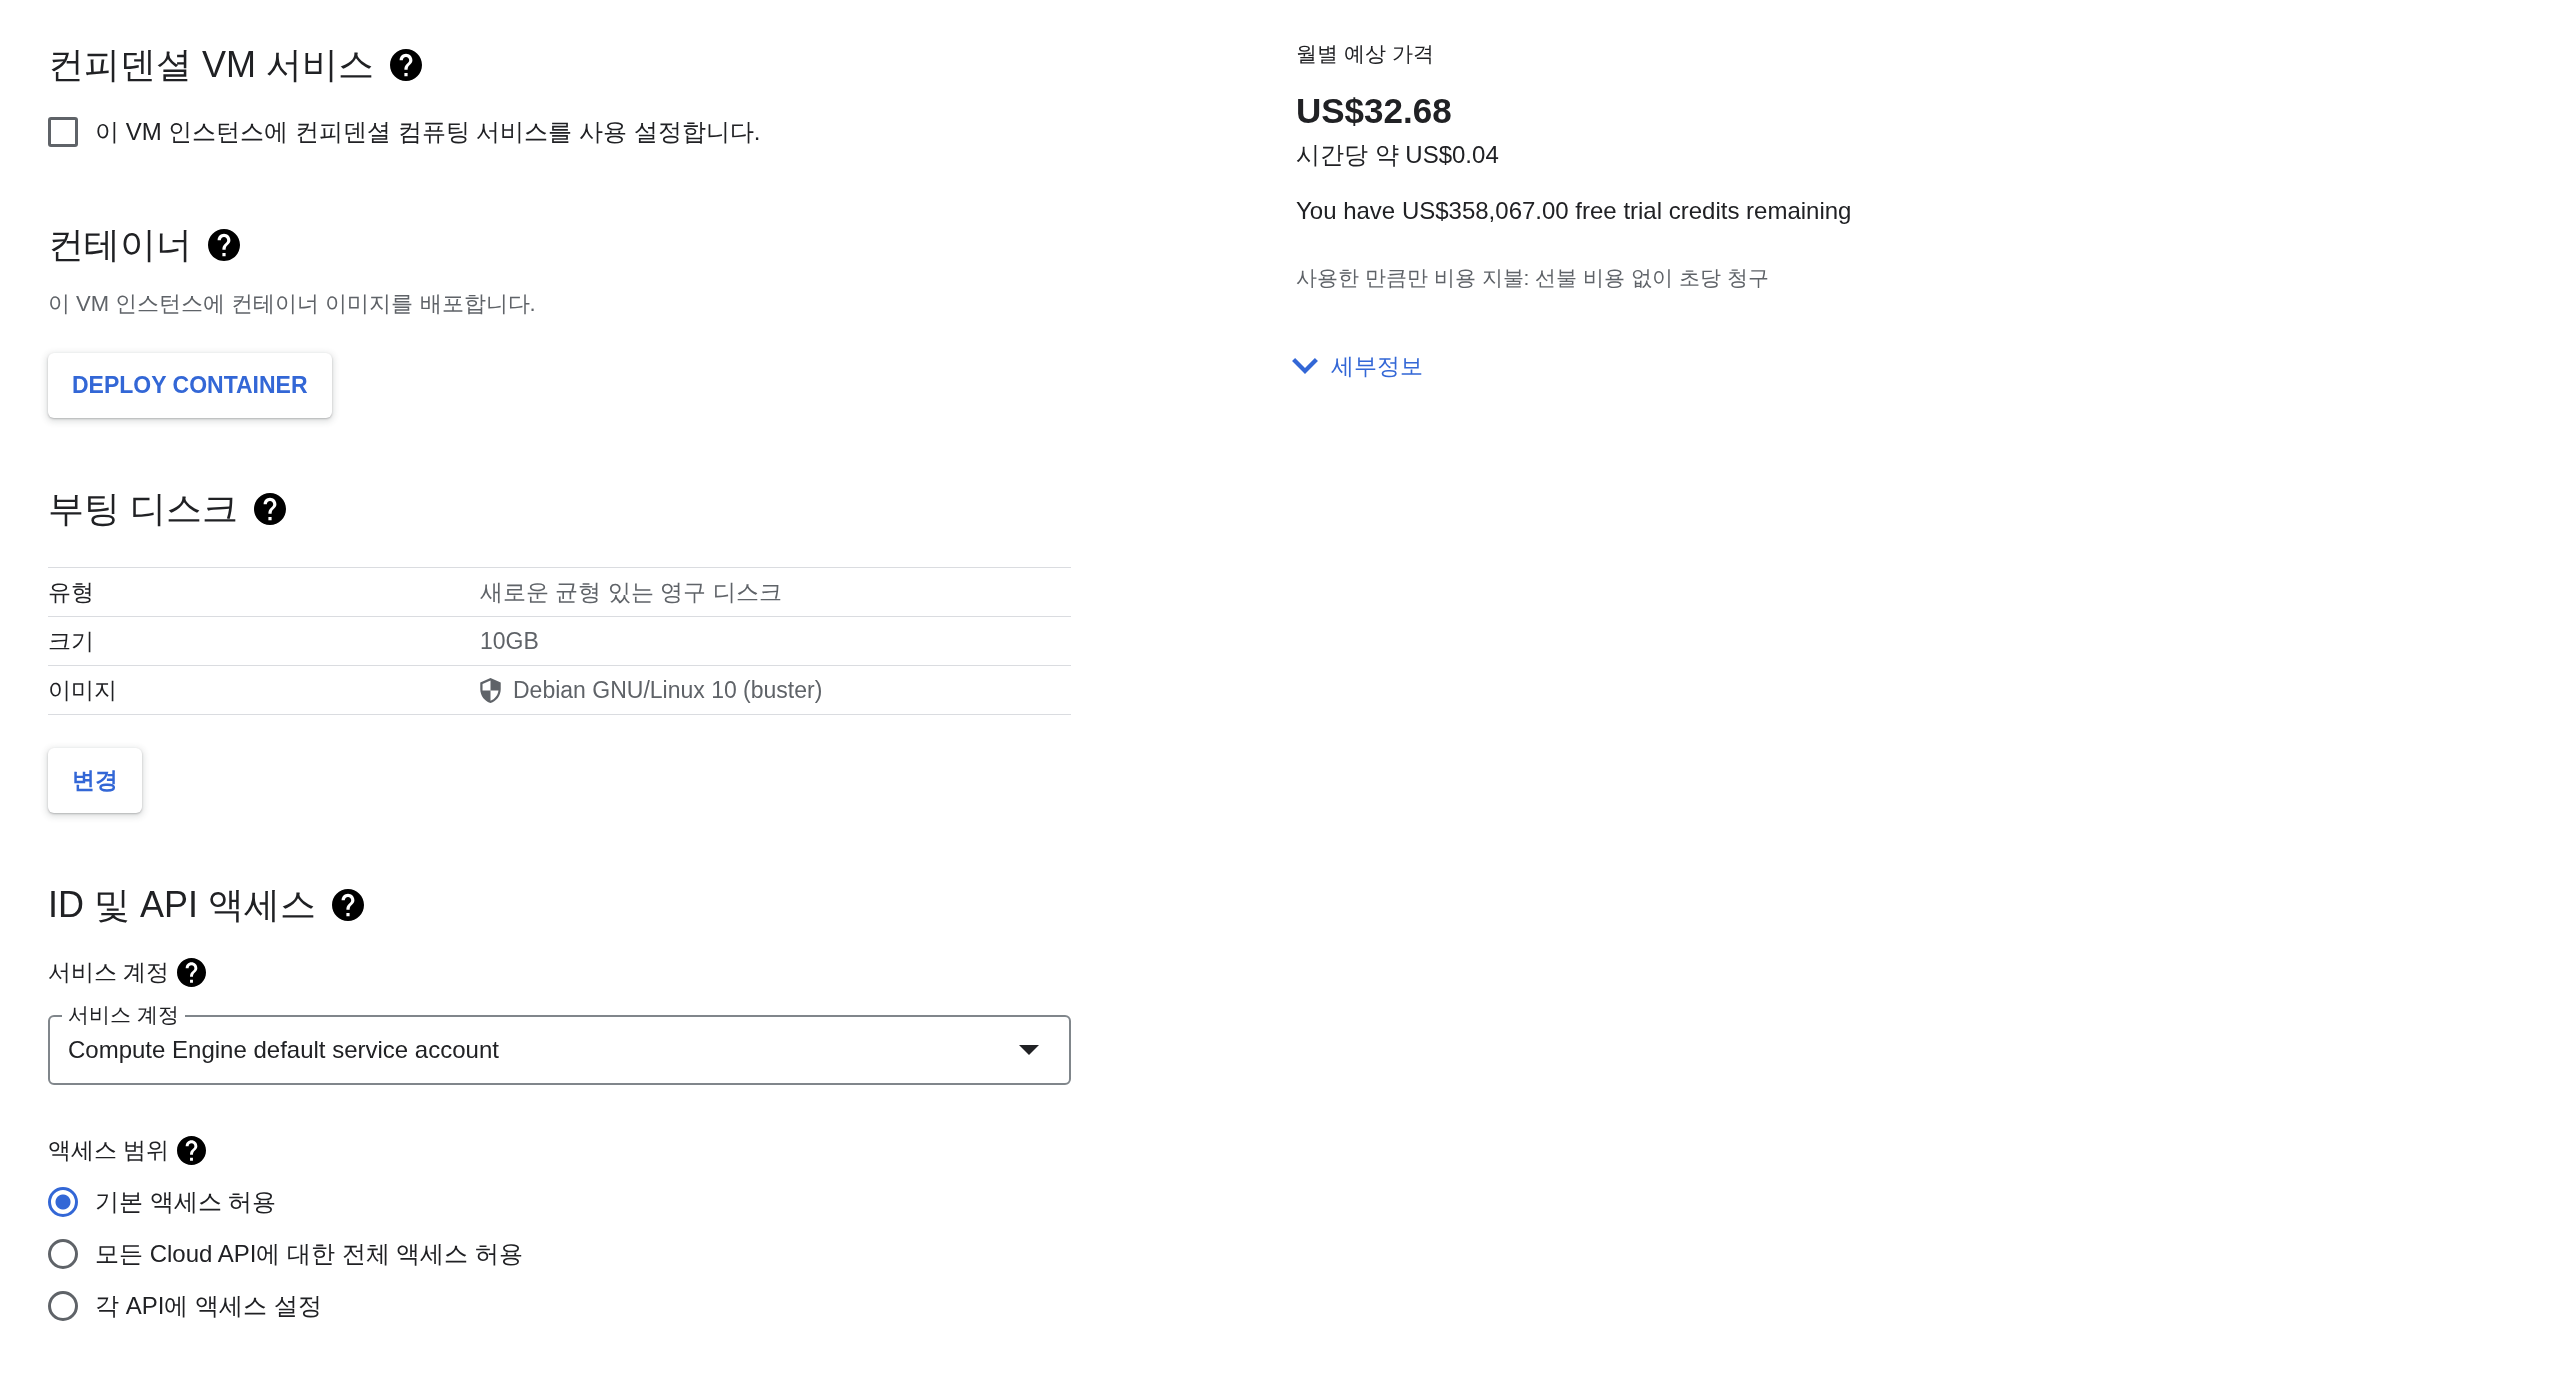  What do you see at coordinates (1029, 1050) in the screenshot?
I see `dropdown-arrow-icon` at bounding box center [1029, 1050].